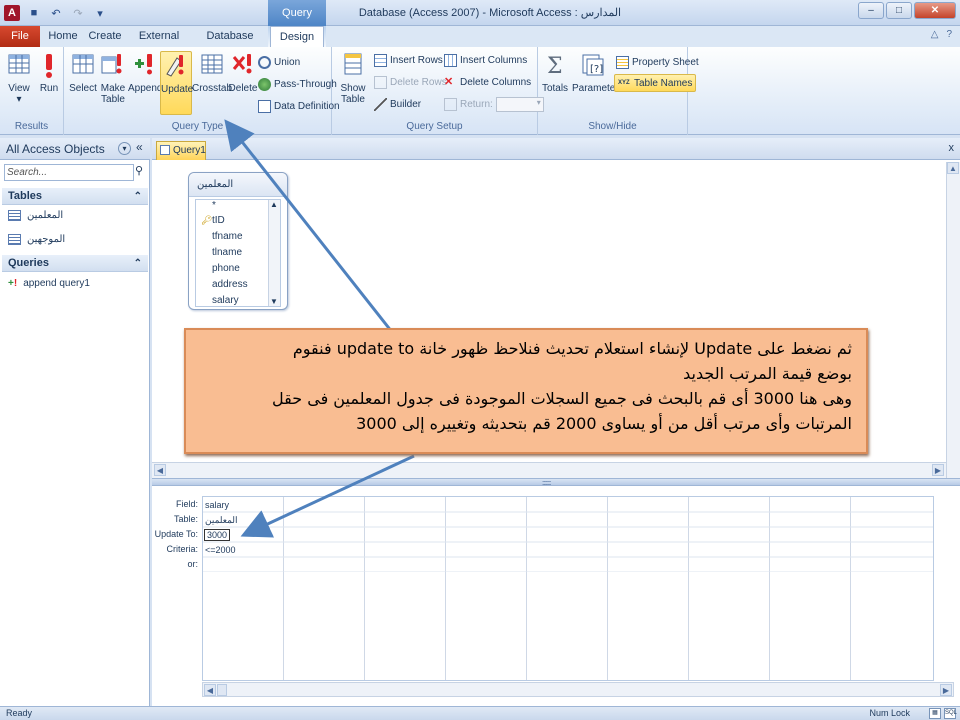  I want to click on field-item: phone, so click(226, 268).